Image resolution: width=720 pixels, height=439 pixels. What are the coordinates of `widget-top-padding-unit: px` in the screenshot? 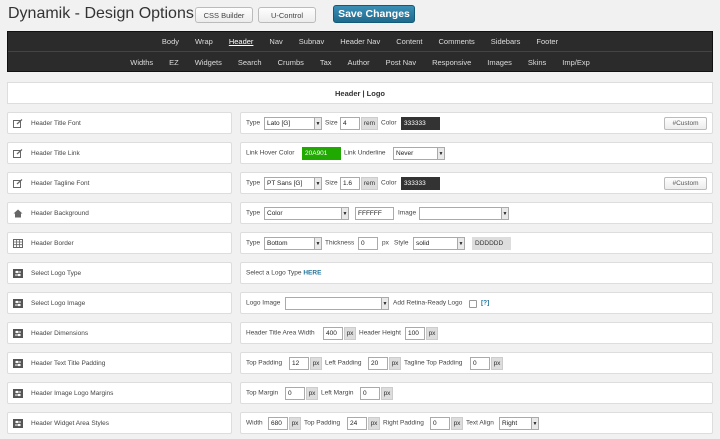 It's located at (374, 423).